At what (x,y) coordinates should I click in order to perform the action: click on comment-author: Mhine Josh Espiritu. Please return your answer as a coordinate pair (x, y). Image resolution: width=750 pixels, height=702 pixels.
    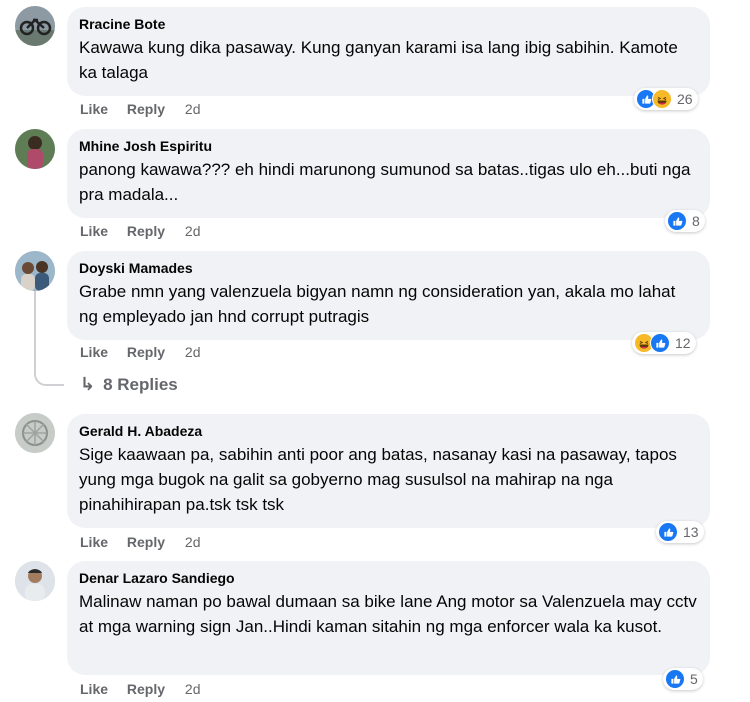
    Looking at the image, I should click on (388, 146).